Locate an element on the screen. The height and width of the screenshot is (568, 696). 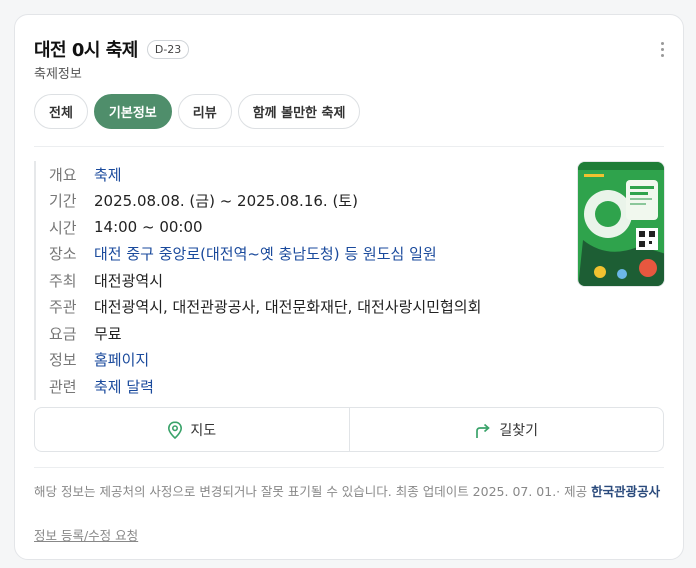
host-value: 대전광역시 is located at coordinates (129, 280).